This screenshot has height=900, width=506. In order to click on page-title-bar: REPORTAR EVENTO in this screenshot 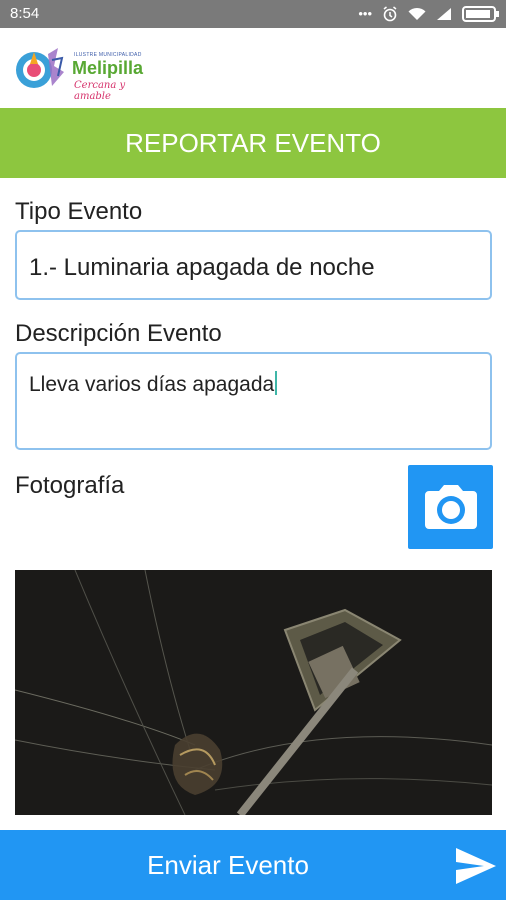, I will do `click(253, 143)`.